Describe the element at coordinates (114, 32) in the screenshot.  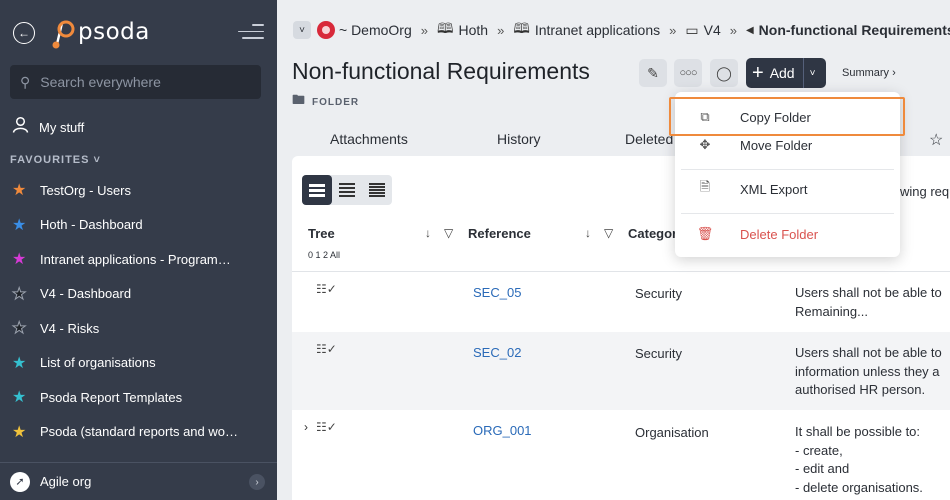
I see `logo-text: psoda` at that location.